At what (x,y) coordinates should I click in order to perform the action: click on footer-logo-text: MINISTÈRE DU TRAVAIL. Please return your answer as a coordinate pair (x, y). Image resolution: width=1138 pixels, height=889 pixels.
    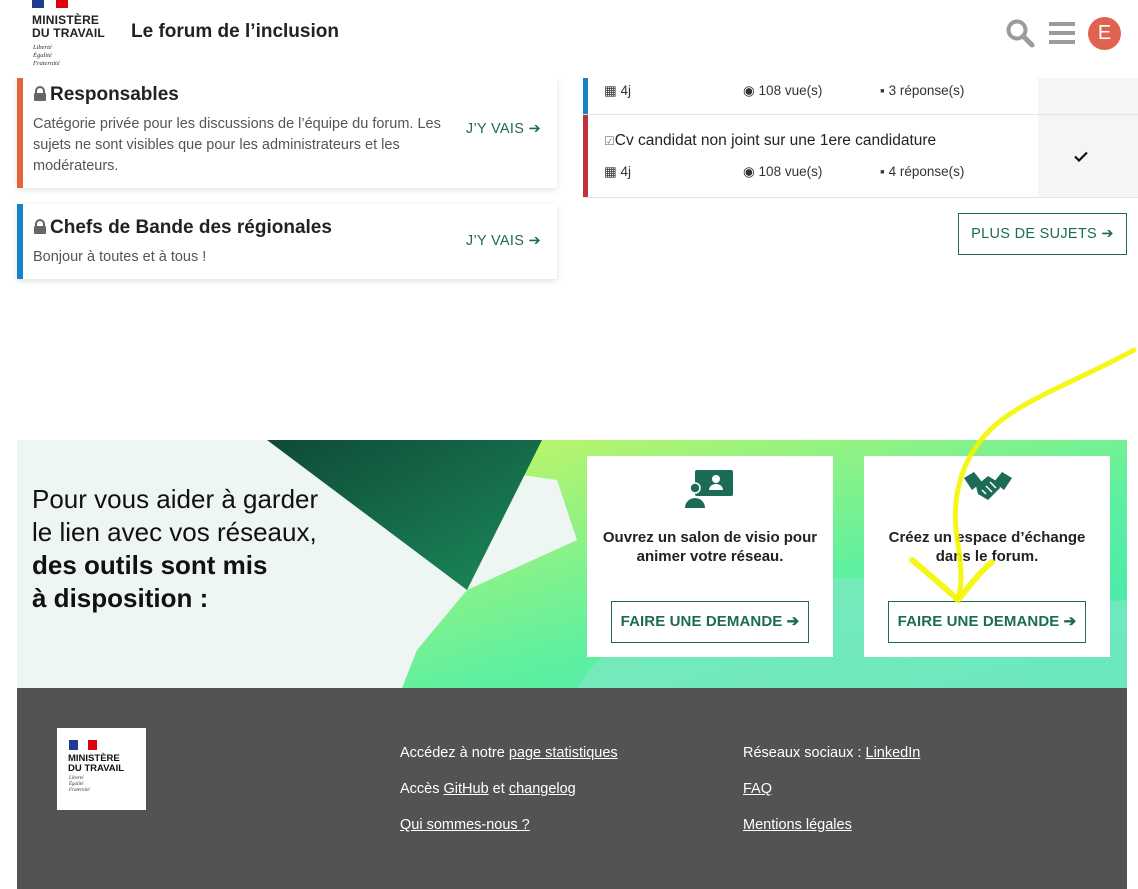
    Looking at the image, I should click on (96, 763).